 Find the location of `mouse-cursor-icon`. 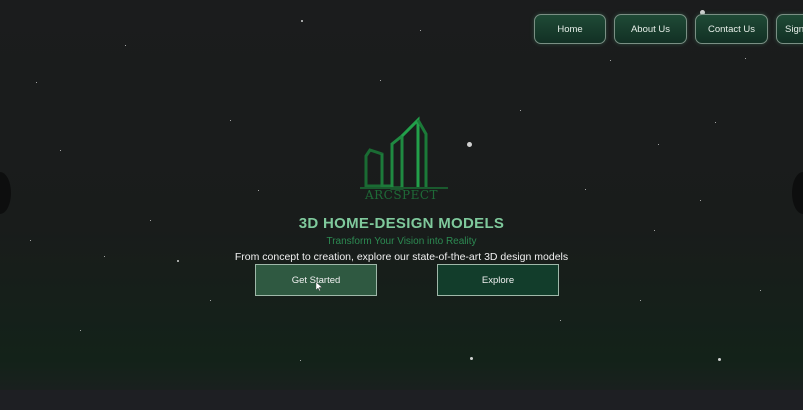

mouse-cursor-icon is located at coordinates (319, 286).